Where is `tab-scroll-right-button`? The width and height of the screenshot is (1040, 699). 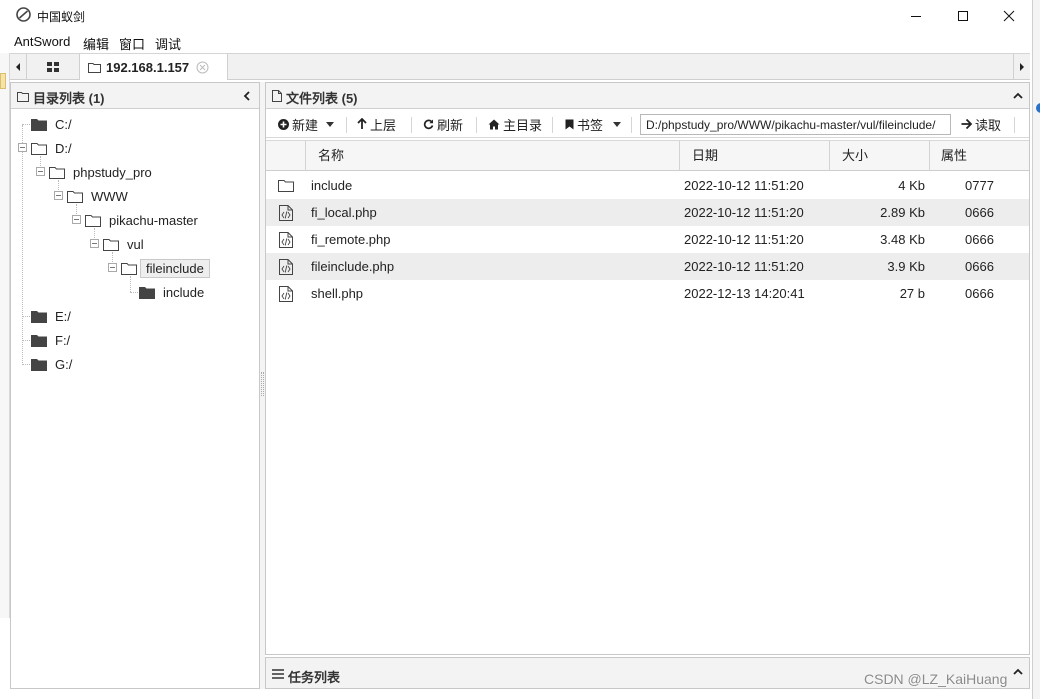 tab-scroll-right-button is located at coordinates (1021, 67).